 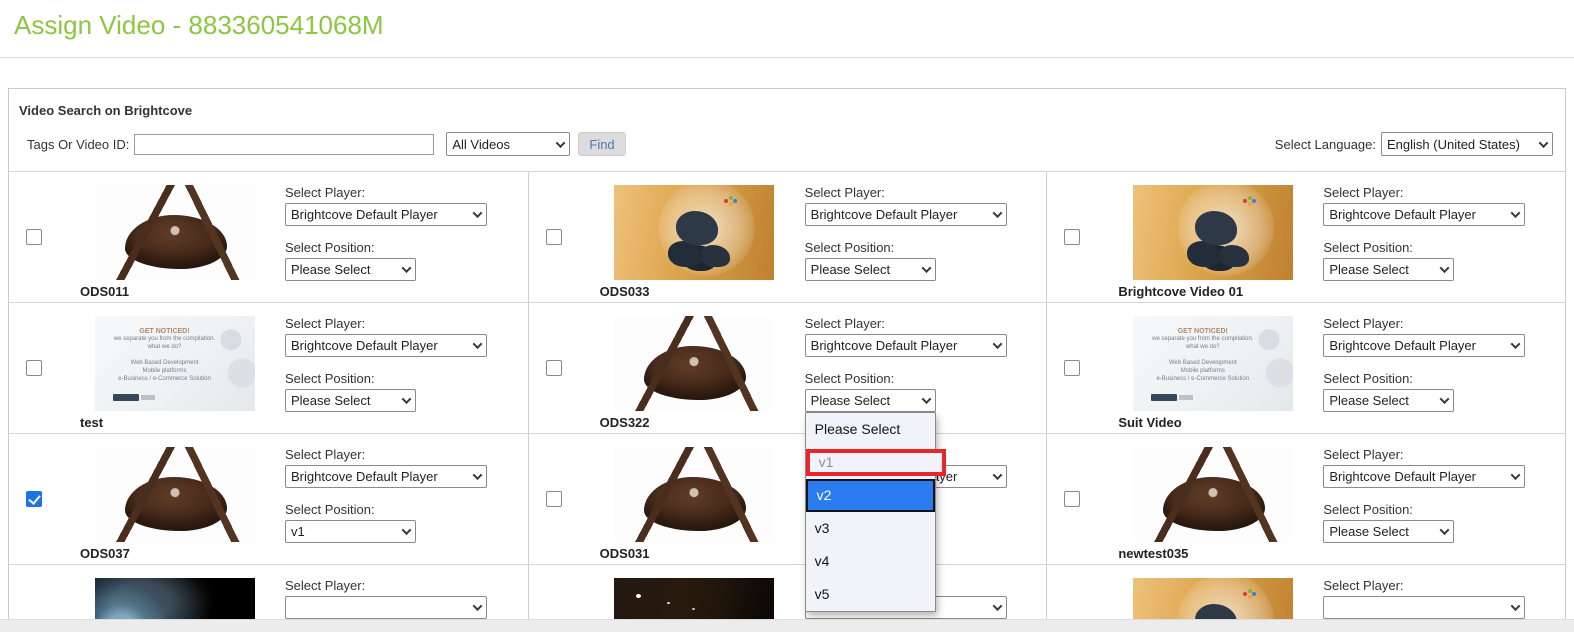 What do you see at coordinates (164, 331) in the screenshot?
I see `promo-line: GET NOTICED!` at bounding box center [164, 331].